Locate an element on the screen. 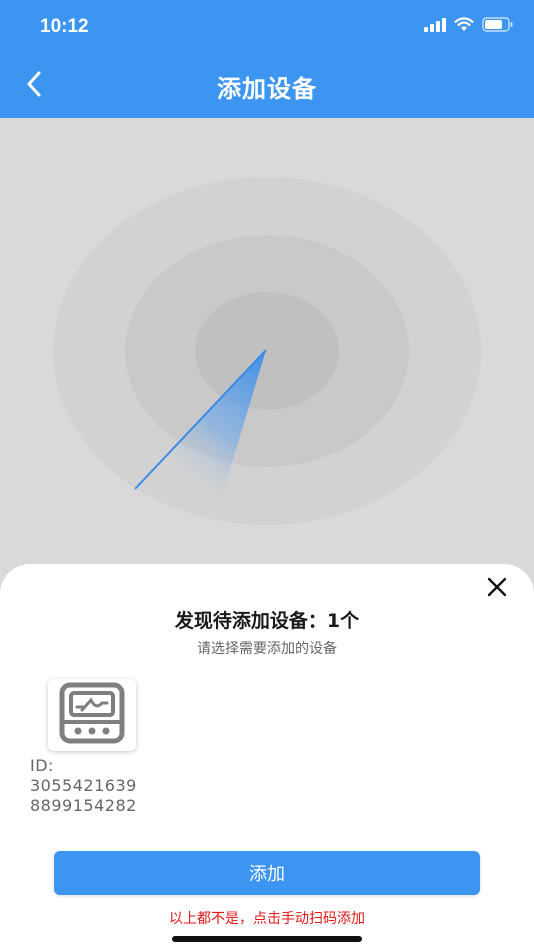 The width and height of the screenshot is (534, 950). status-bar: 10:12 is located at coordinates (267, 27).